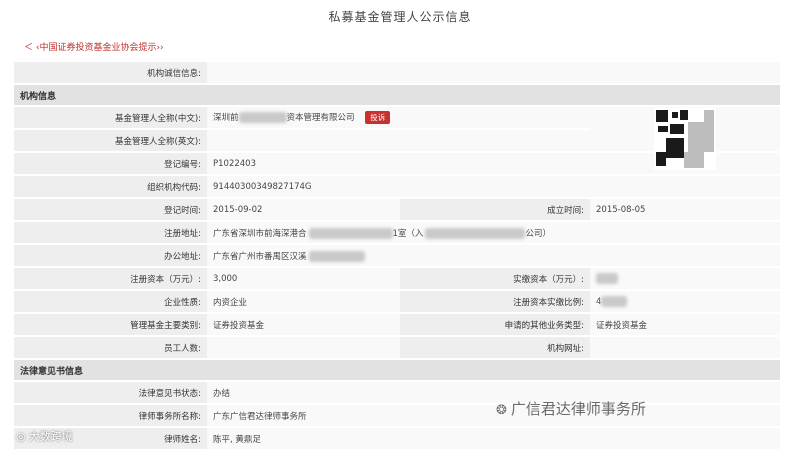  What do you see at coordinates (685, 279) in the screenshot?
I see `paid-capital-value` at bounding box center [685, 279].